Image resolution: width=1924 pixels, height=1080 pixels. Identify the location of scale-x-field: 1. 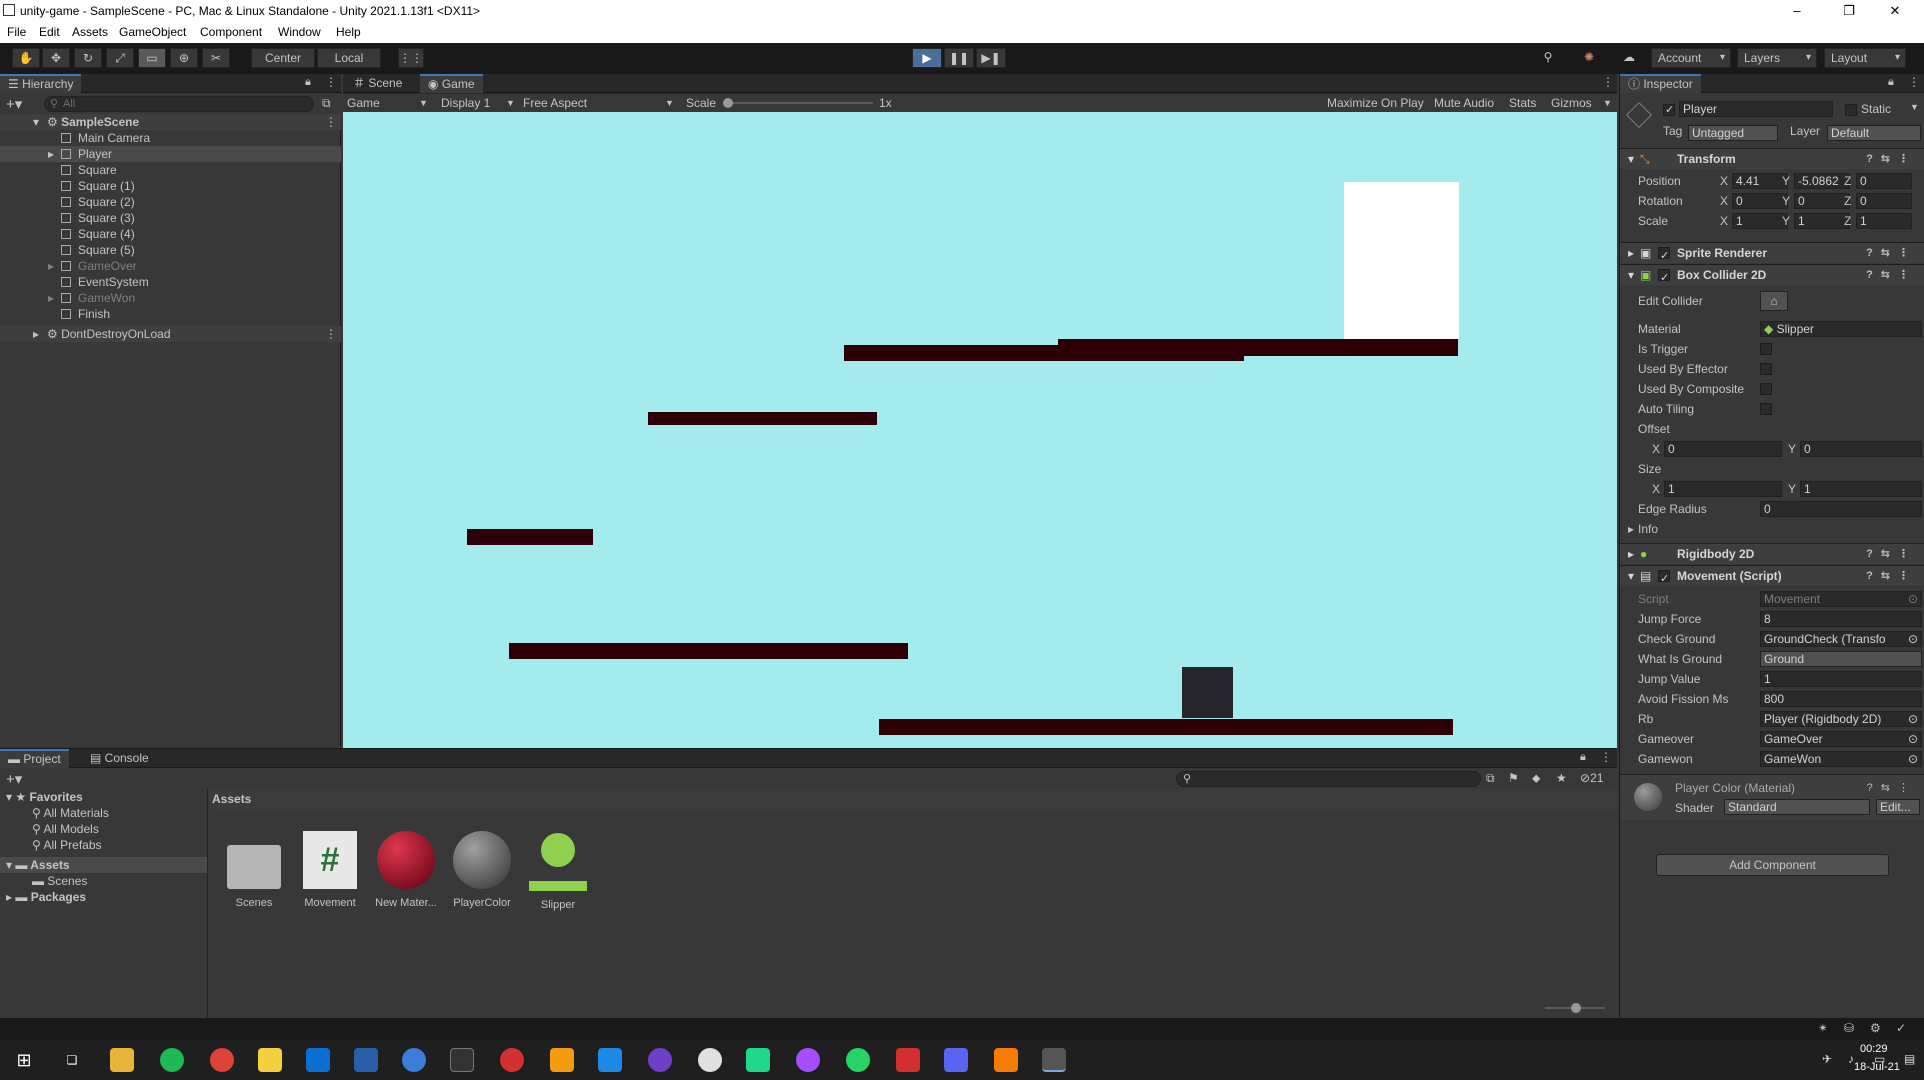
(1760, 221).